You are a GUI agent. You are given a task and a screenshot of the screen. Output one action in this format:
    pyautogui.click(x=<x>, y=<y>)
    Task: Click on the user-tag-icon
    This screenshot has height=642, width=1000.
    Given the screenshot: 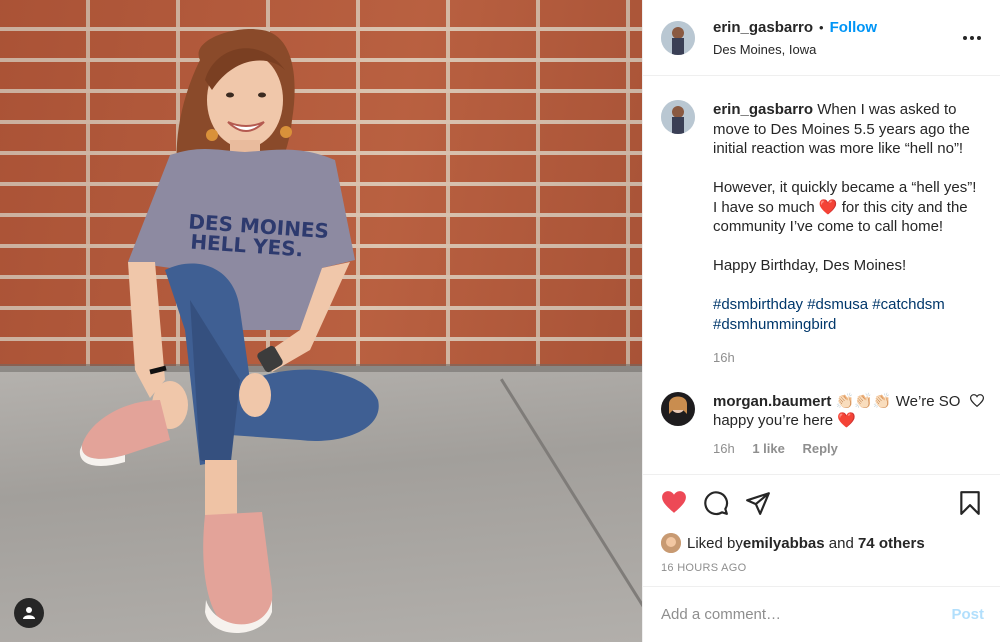 What is the action you would take?
    pyautogui.click(x=29, y=613)
    